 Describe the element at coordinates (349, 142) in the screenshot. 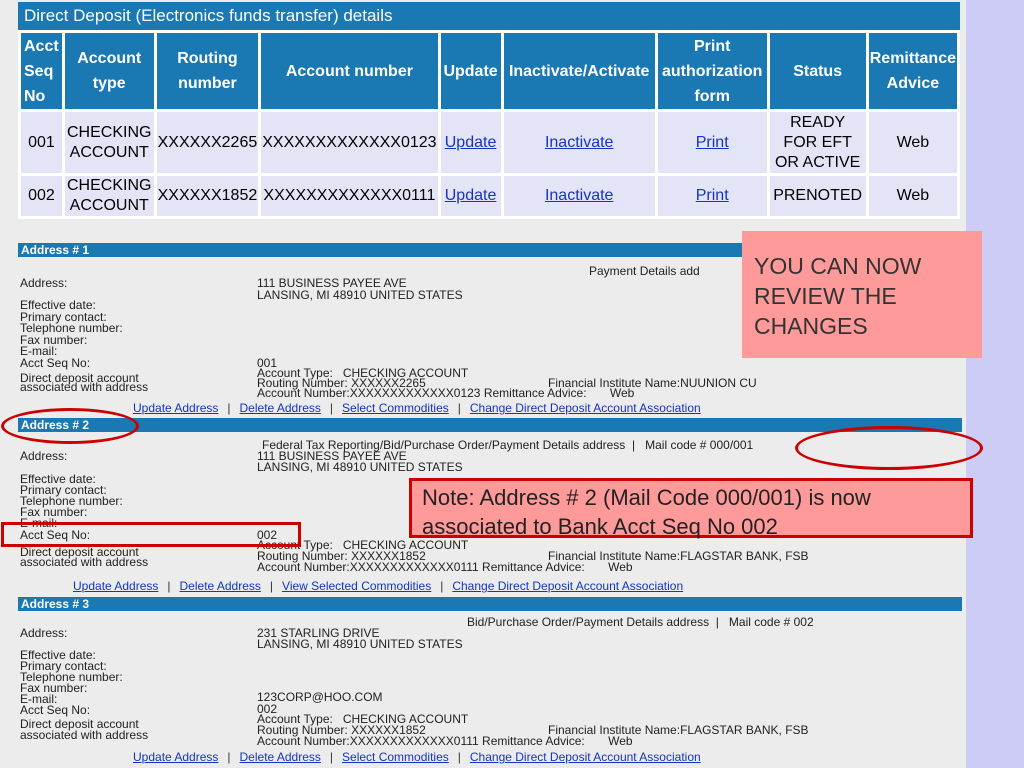

I see `cell-account-number: XXXXXXXXXXXXX0123` at that location.